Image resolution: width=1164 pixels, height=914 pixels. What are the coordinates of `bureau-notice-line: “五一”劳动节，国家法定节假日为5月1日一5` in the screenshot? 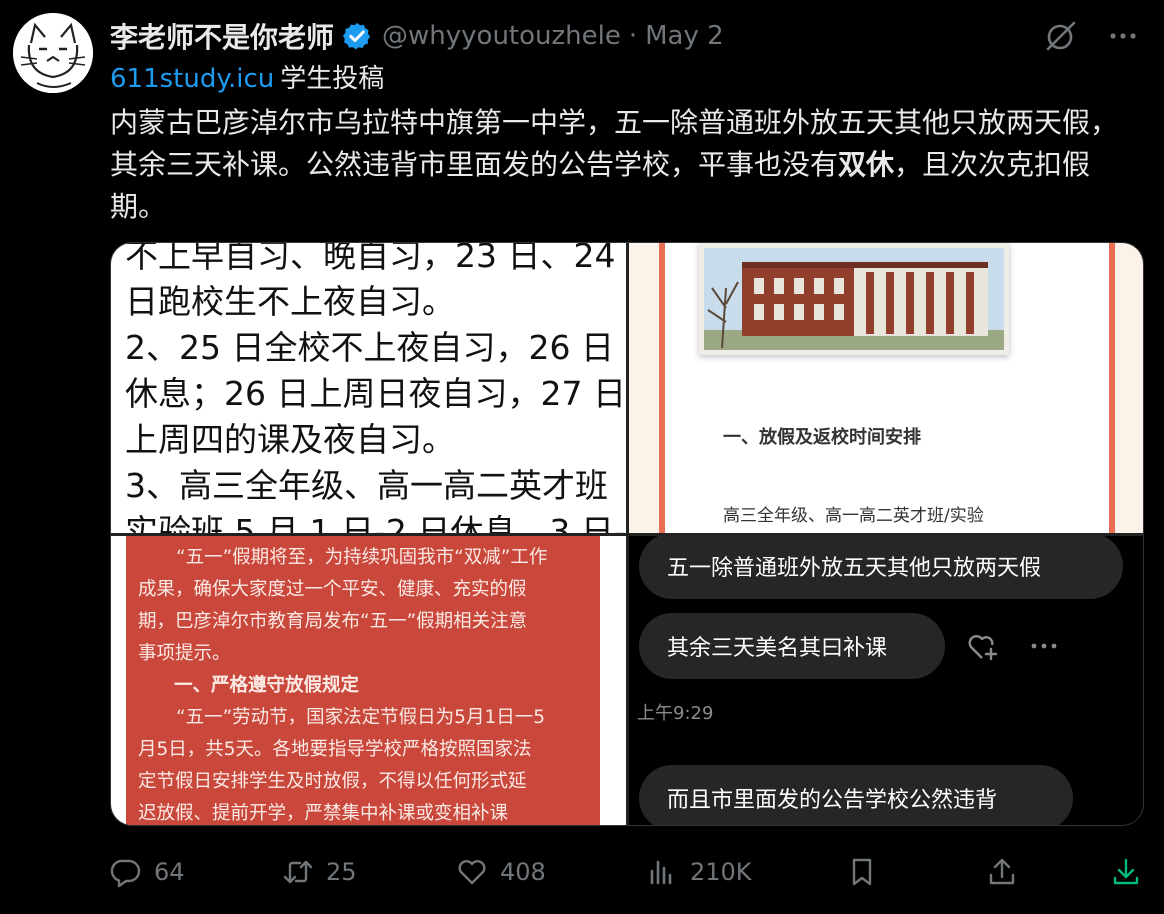 It's located at (360, 717).